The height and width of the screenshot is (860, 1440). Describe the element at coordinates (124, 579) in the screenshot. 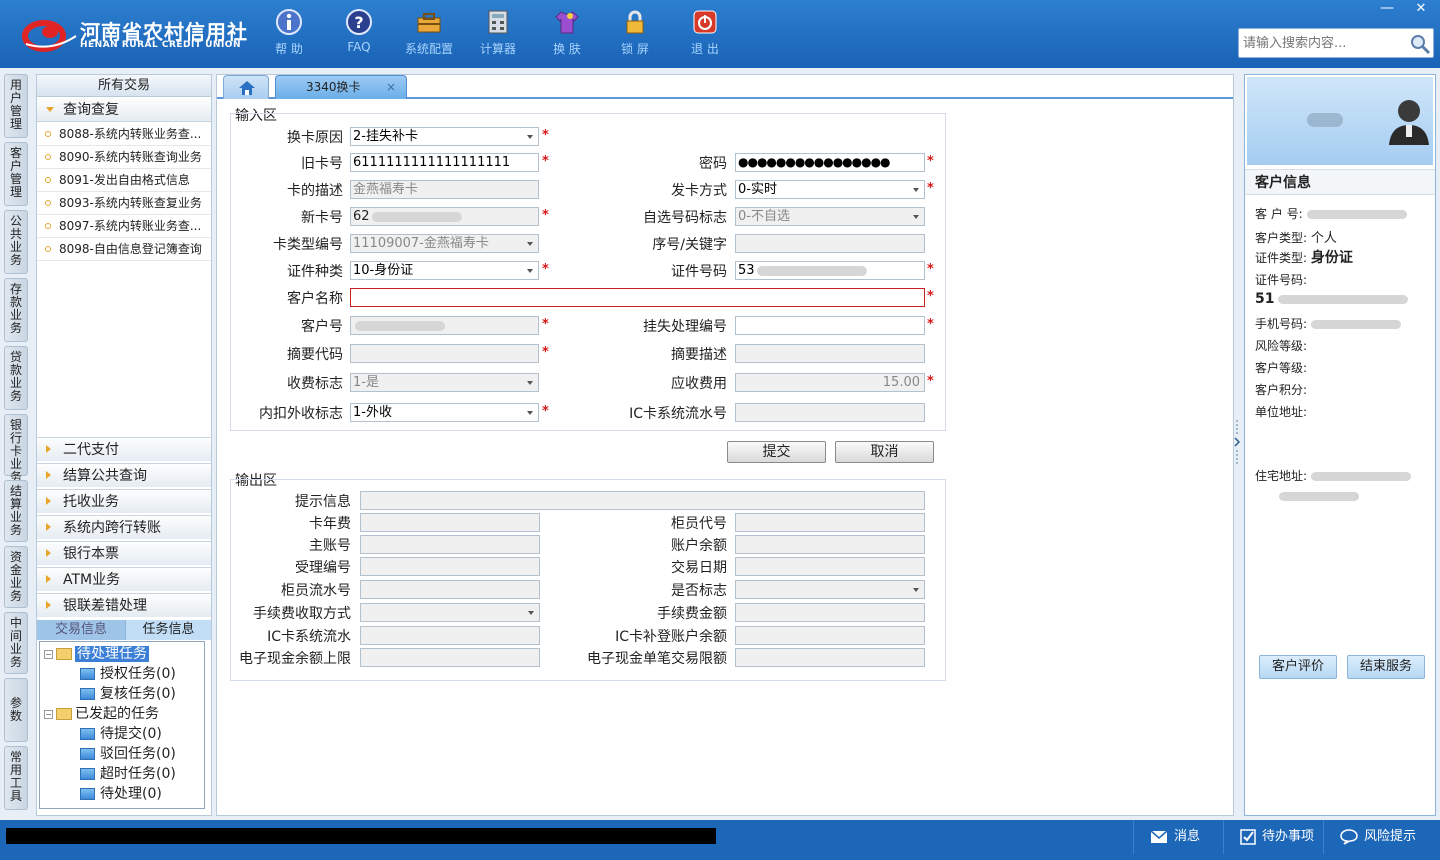

I see `category-atm-business: ATM业务` at that location.